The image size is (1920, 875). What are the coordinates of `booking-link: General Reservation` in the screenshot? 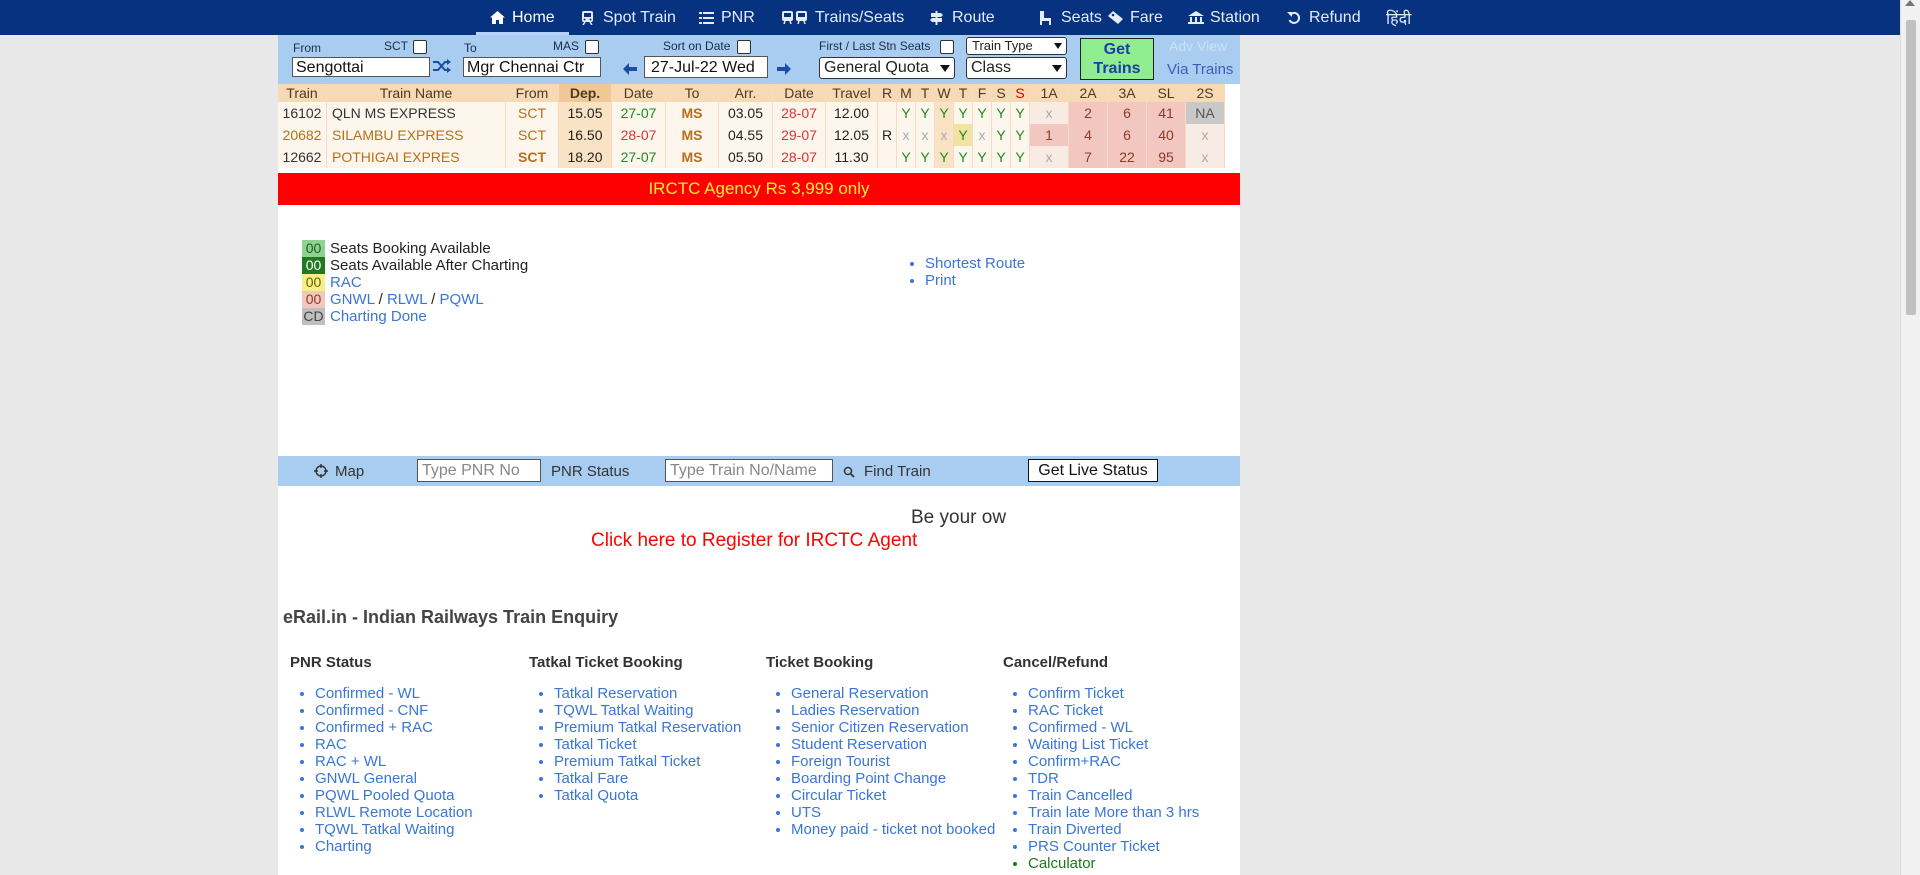 It's located at (893, 693).